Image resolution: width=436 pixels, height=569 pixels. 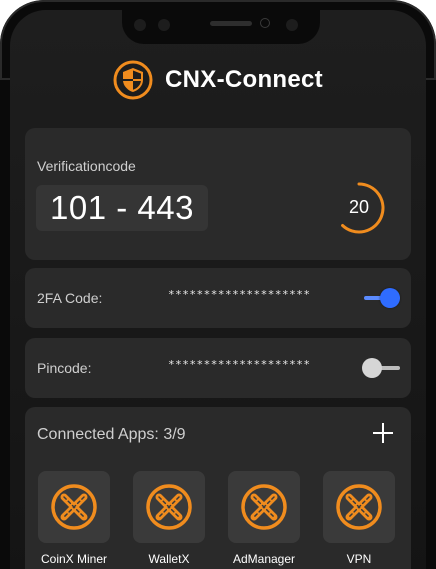 I want to click on pincode-toggle, so click(x=382, y=368).